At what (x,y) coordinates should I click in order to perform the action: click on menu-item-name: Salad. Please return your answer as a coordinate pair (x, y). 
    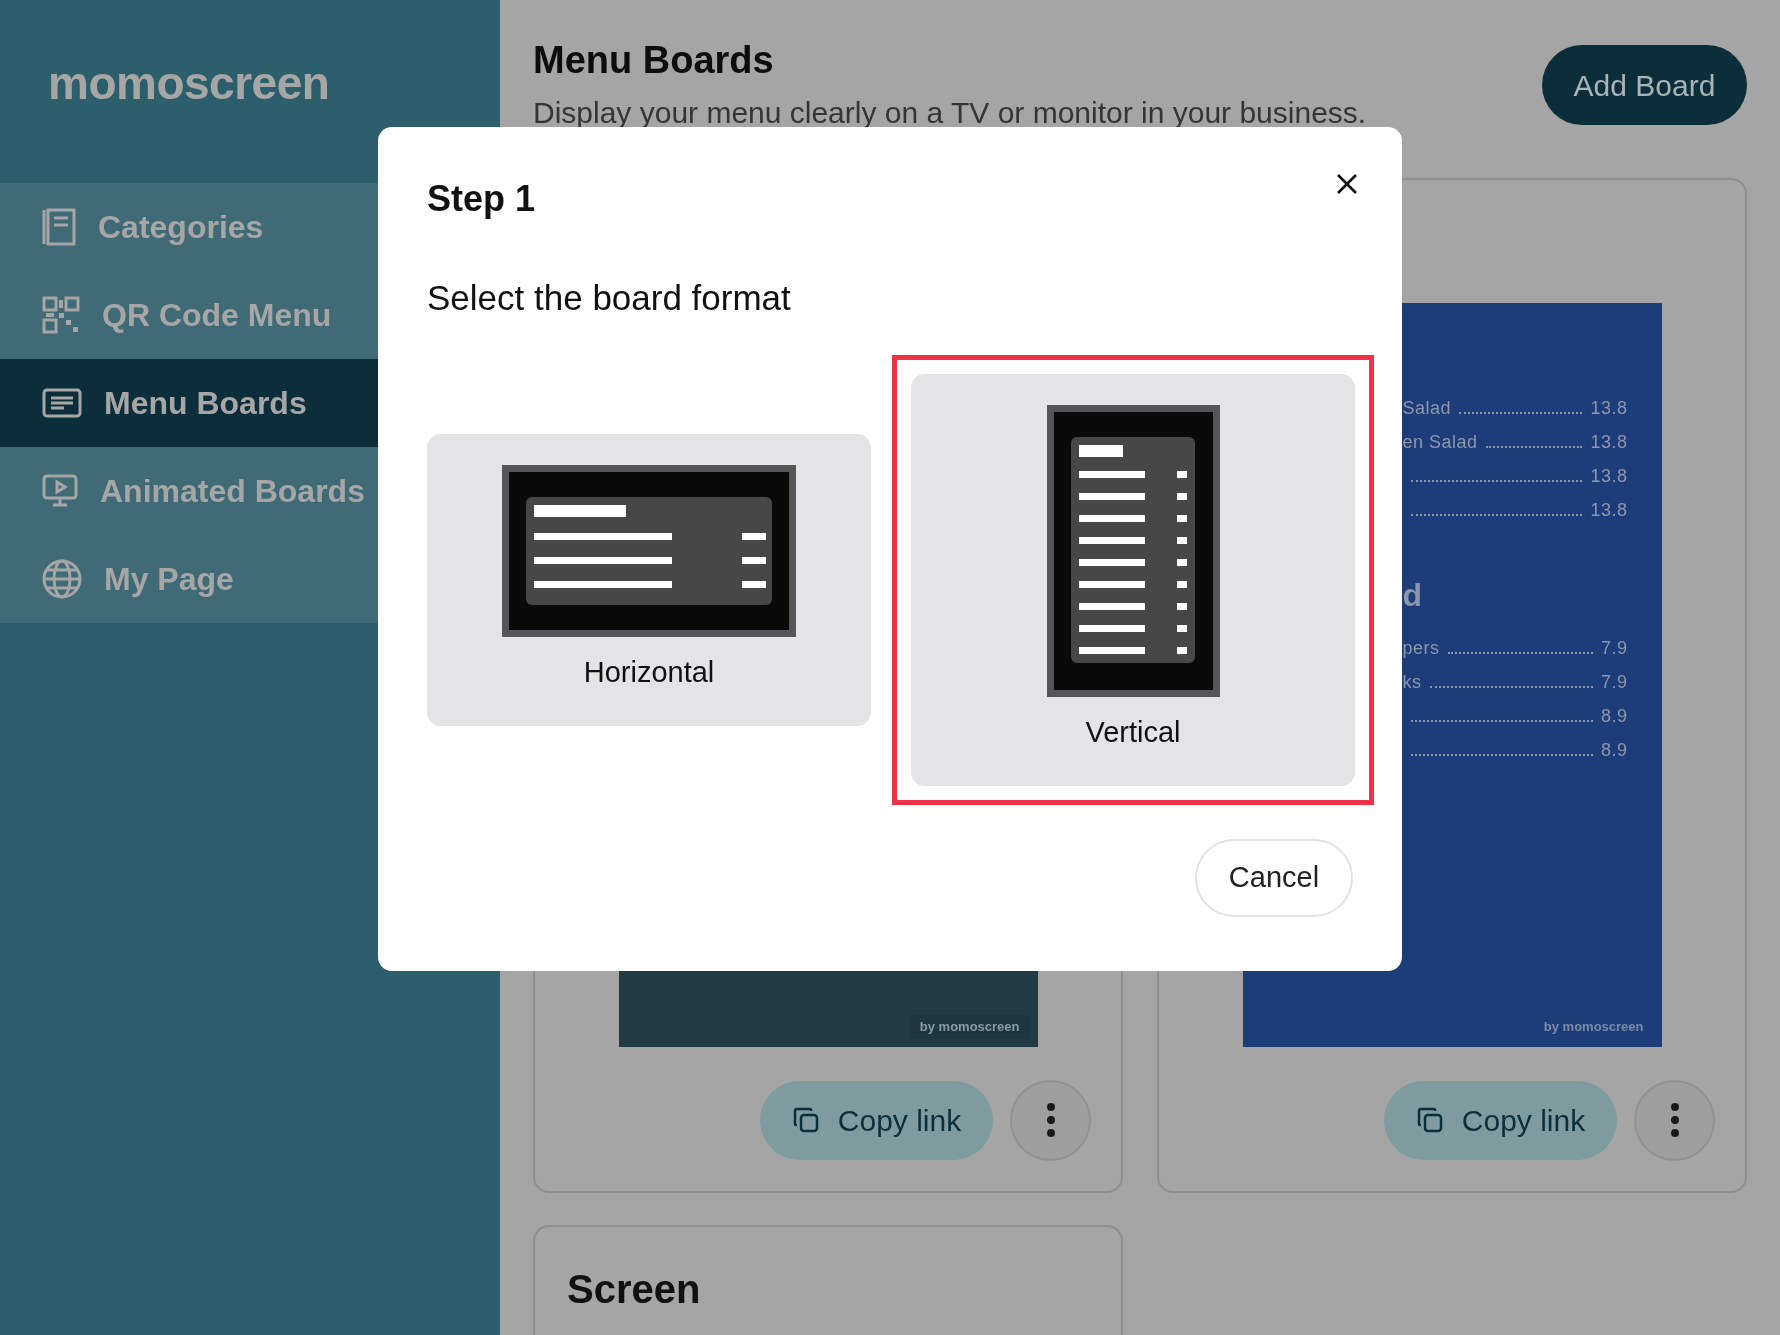
    Looking at the image, I should click on (1427, 408).